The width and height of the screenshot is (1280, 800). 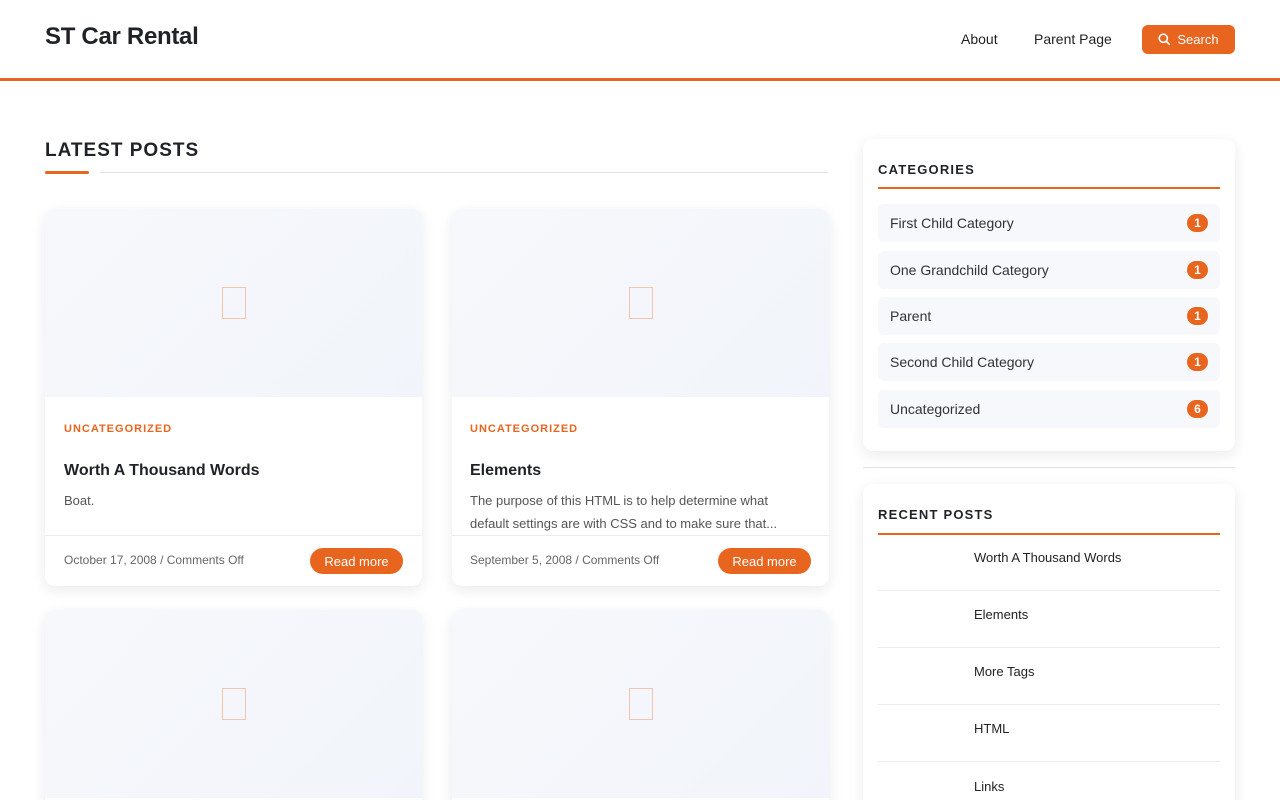 I want to click on category-item: Uncategorized 6, so click(x=1049, y=409).